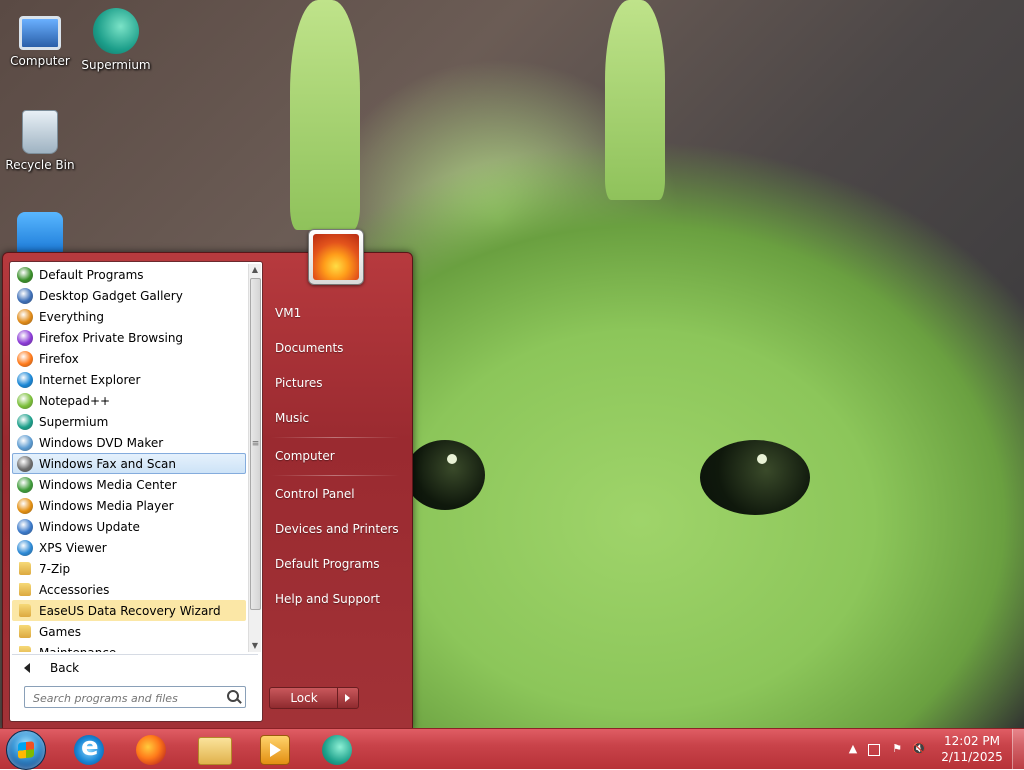 This screenshot has width=1024, height=770. I want to click on program-label: Default Programs, so click(91, 274).